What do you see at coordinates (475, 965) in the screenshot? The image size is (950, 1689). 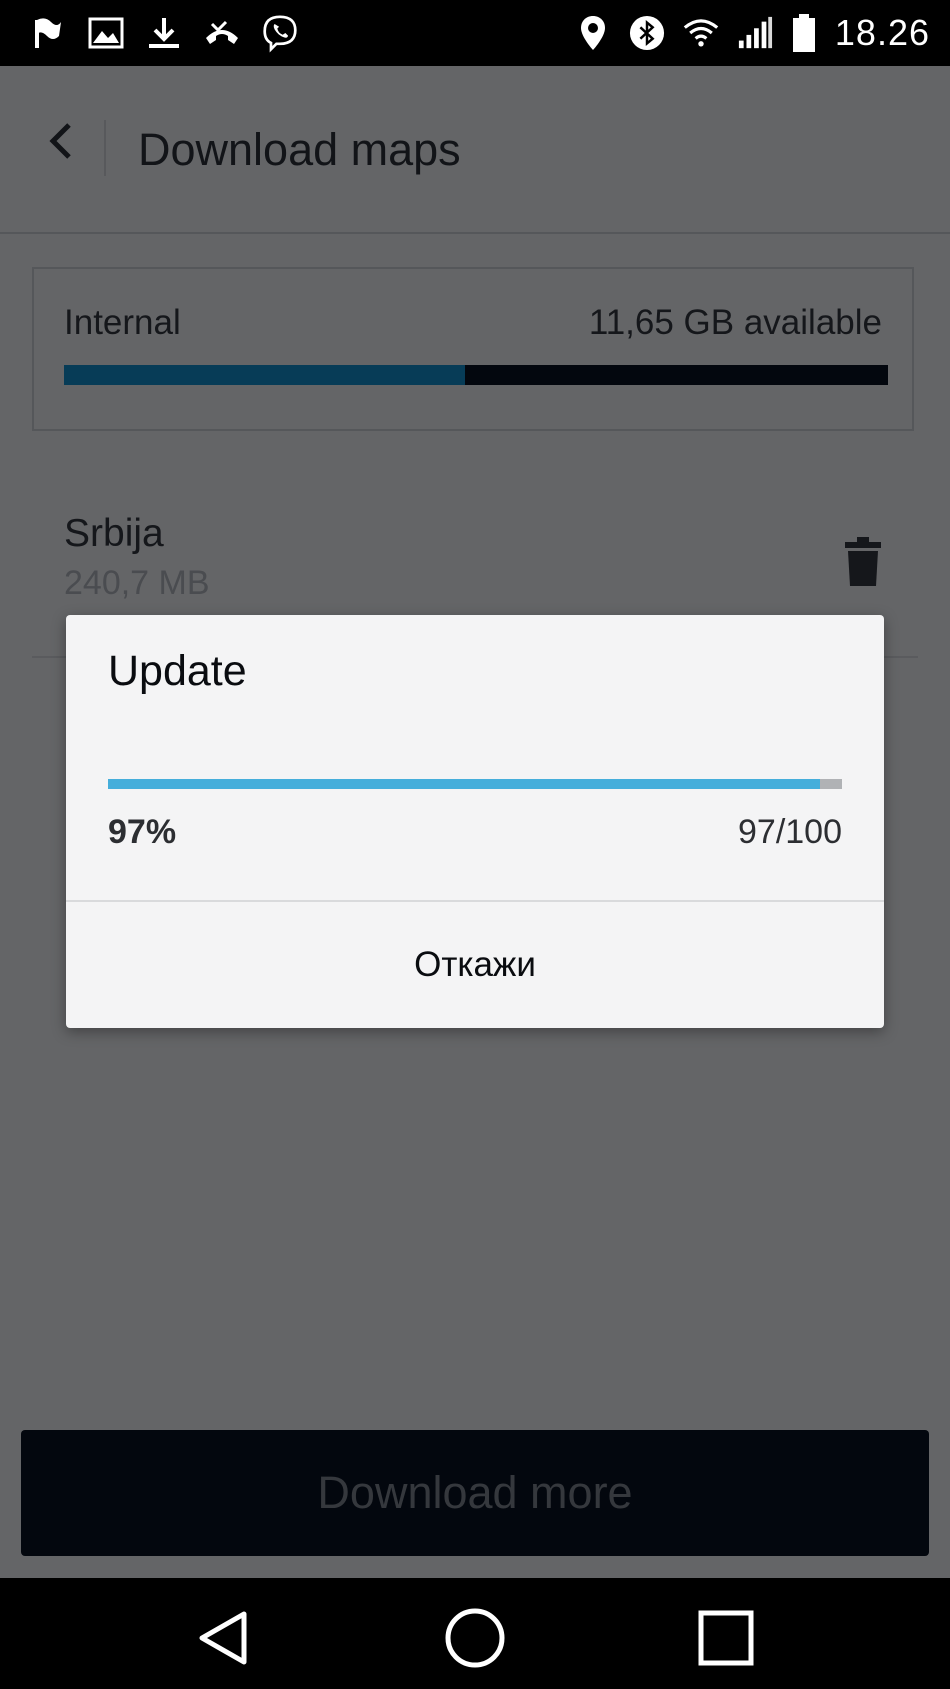 I see `cancel-button: Откажи` at bounding box center [475, 965].